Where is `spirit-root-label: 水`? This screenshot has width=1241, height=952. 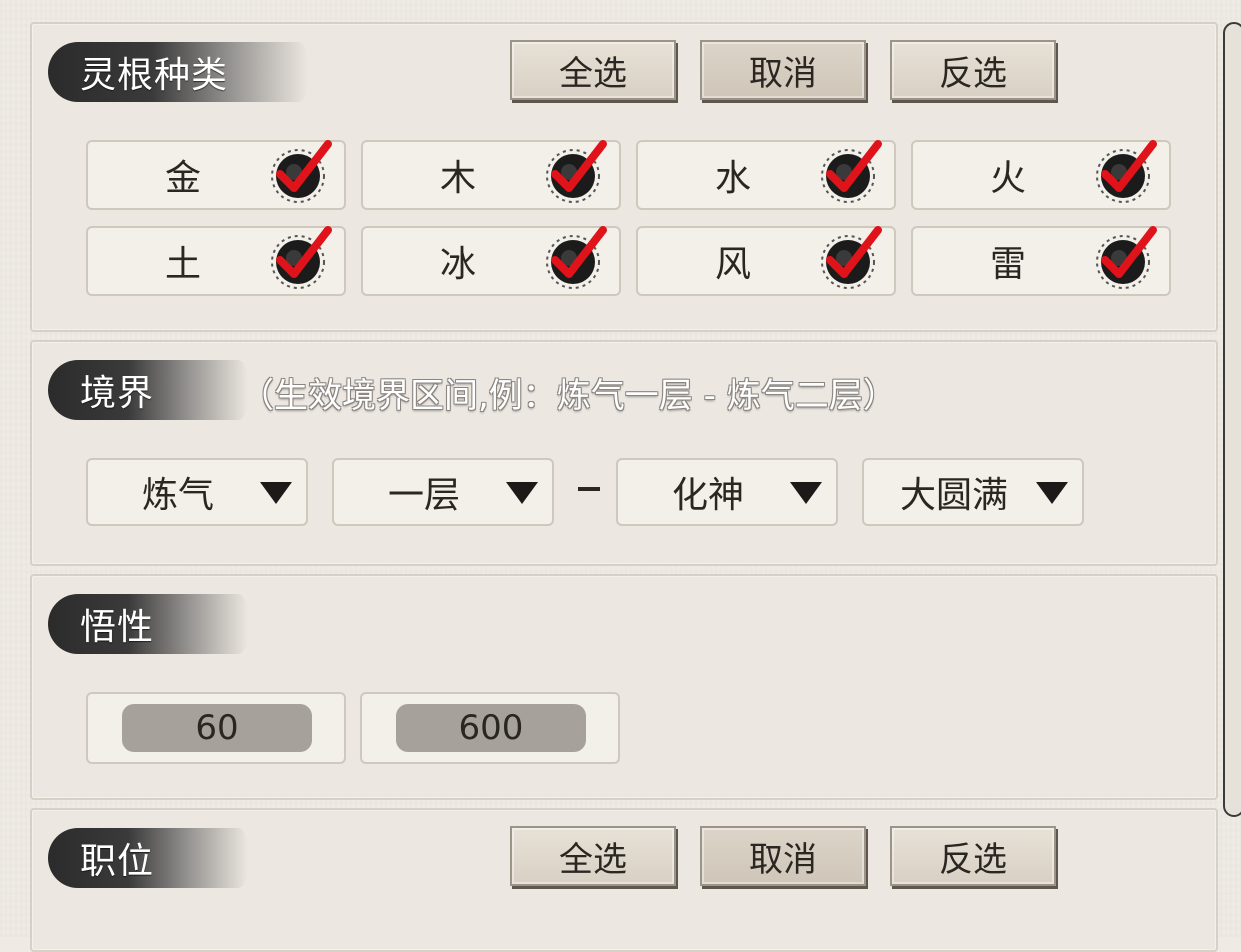
spirit-root-label: 水 is located at coordinates (732, 178).